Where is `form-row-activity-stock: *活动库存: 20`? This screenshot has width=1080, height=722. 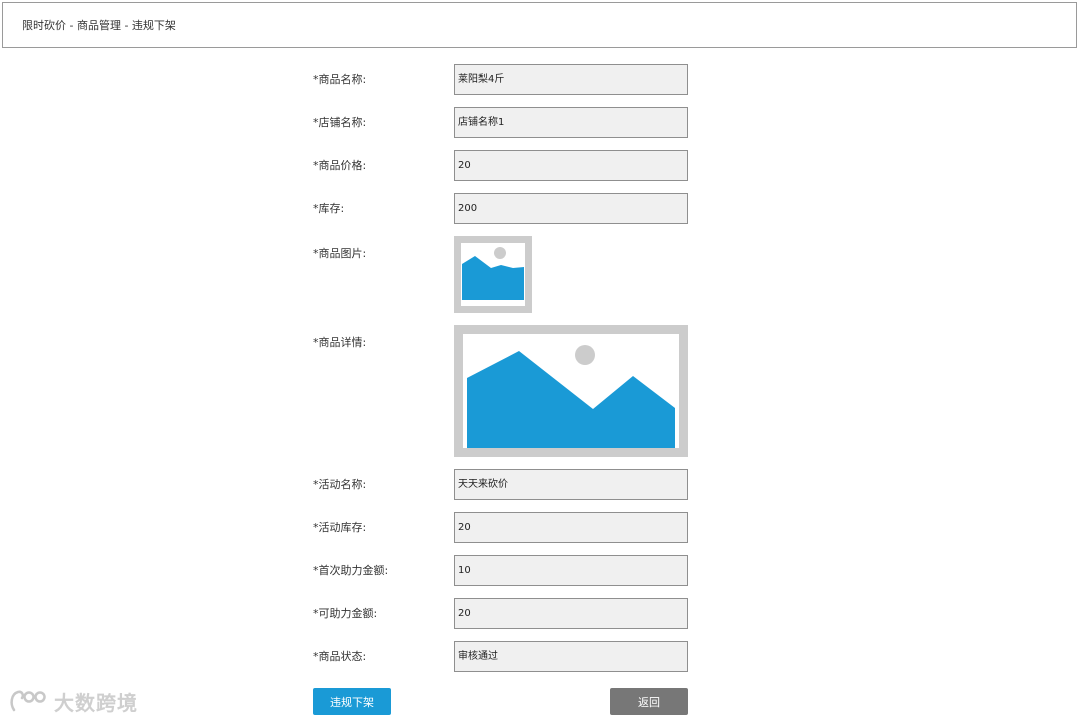
form-row-activity-stock: *活动库存: 20 is located at coordinates (540, 527).